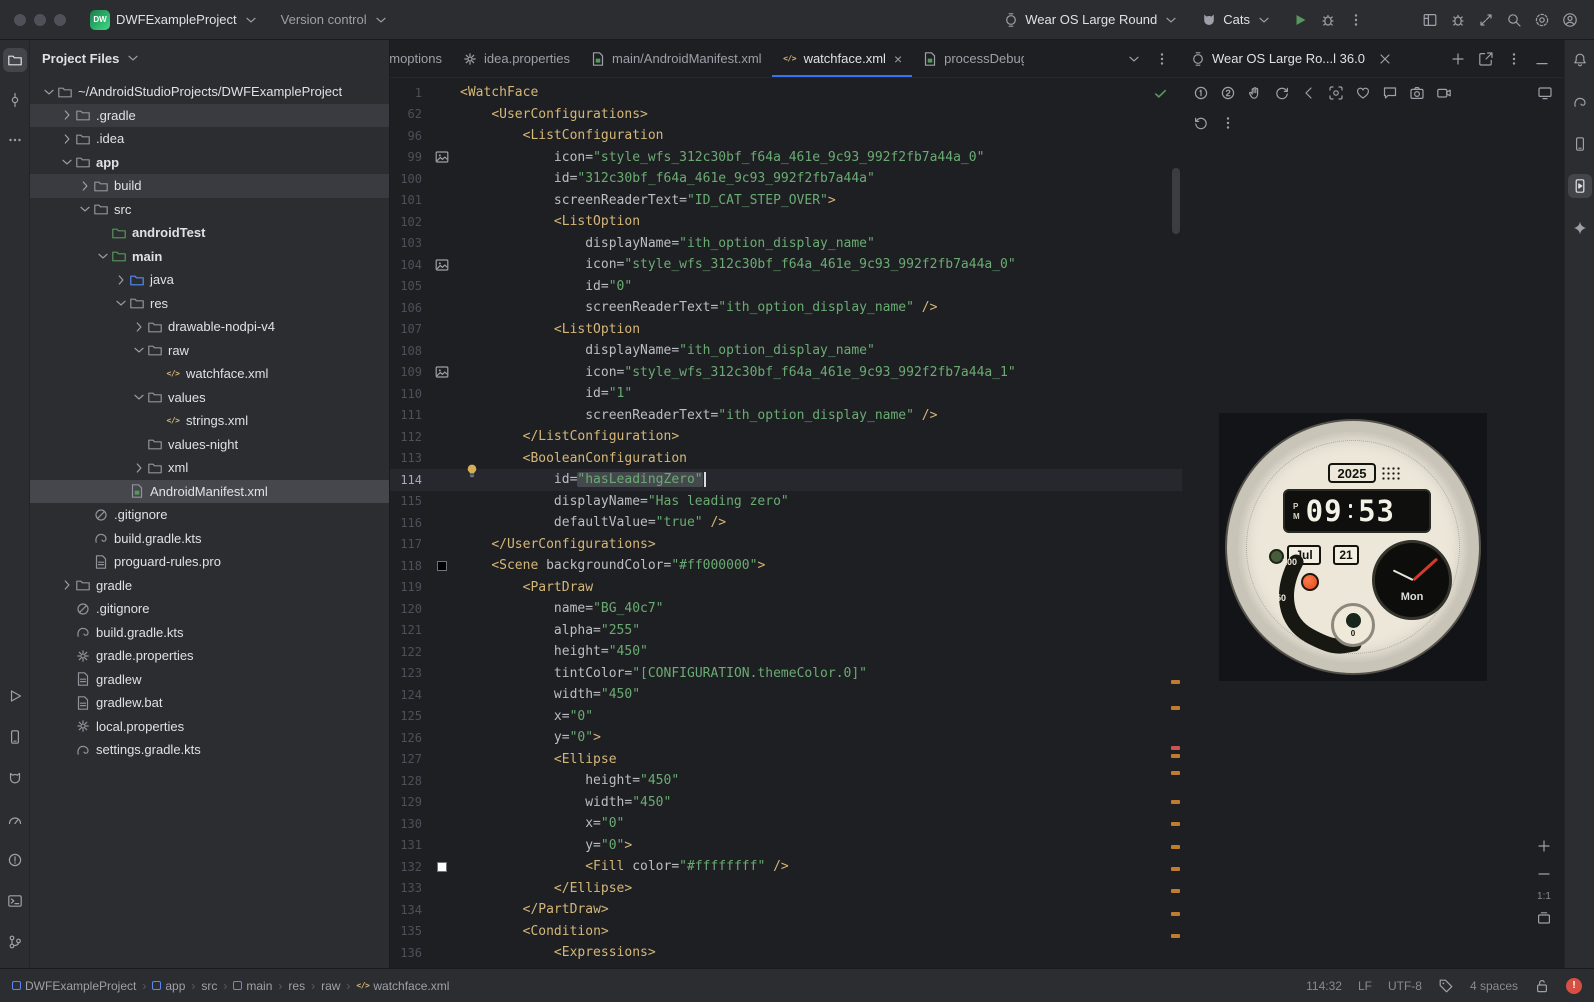 Image resolution: width=1594 pixels, height=1002 pixels. I want to click on commit-tool-button, so click(15, 100).